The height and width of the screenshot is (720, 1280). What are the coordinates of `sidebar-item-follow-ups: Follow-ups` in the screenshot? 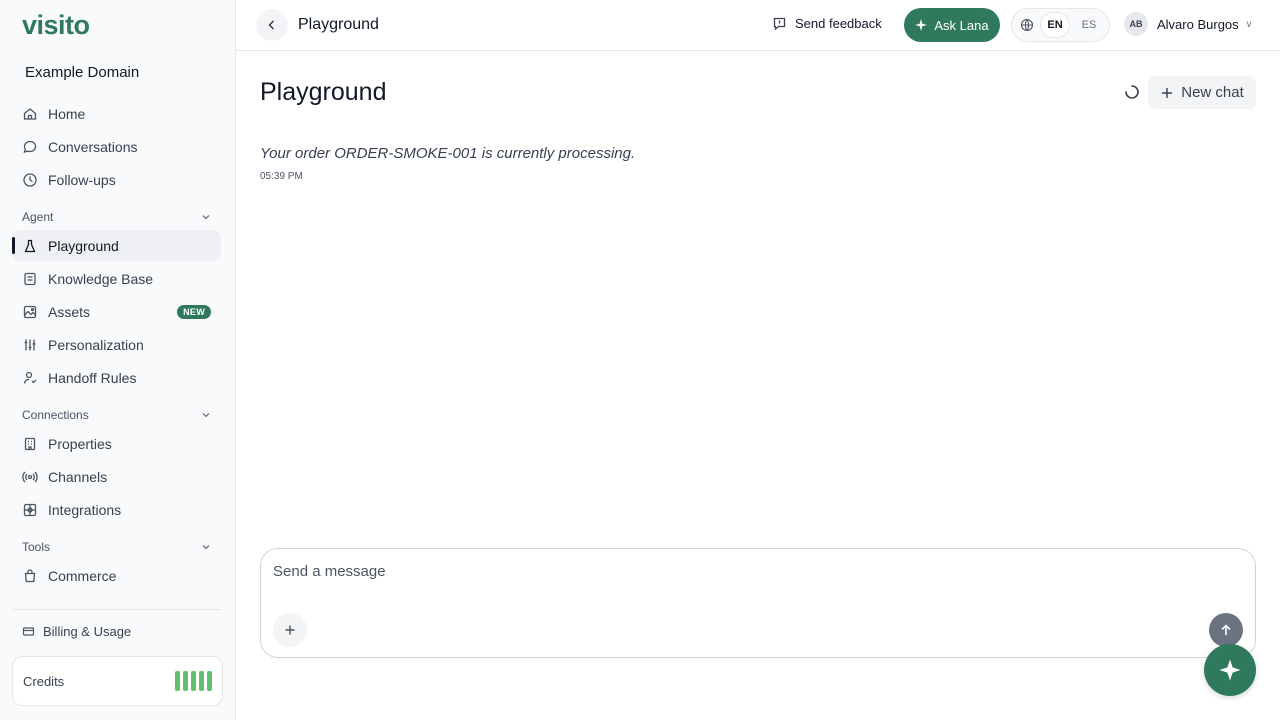 It's located at (116, 179).